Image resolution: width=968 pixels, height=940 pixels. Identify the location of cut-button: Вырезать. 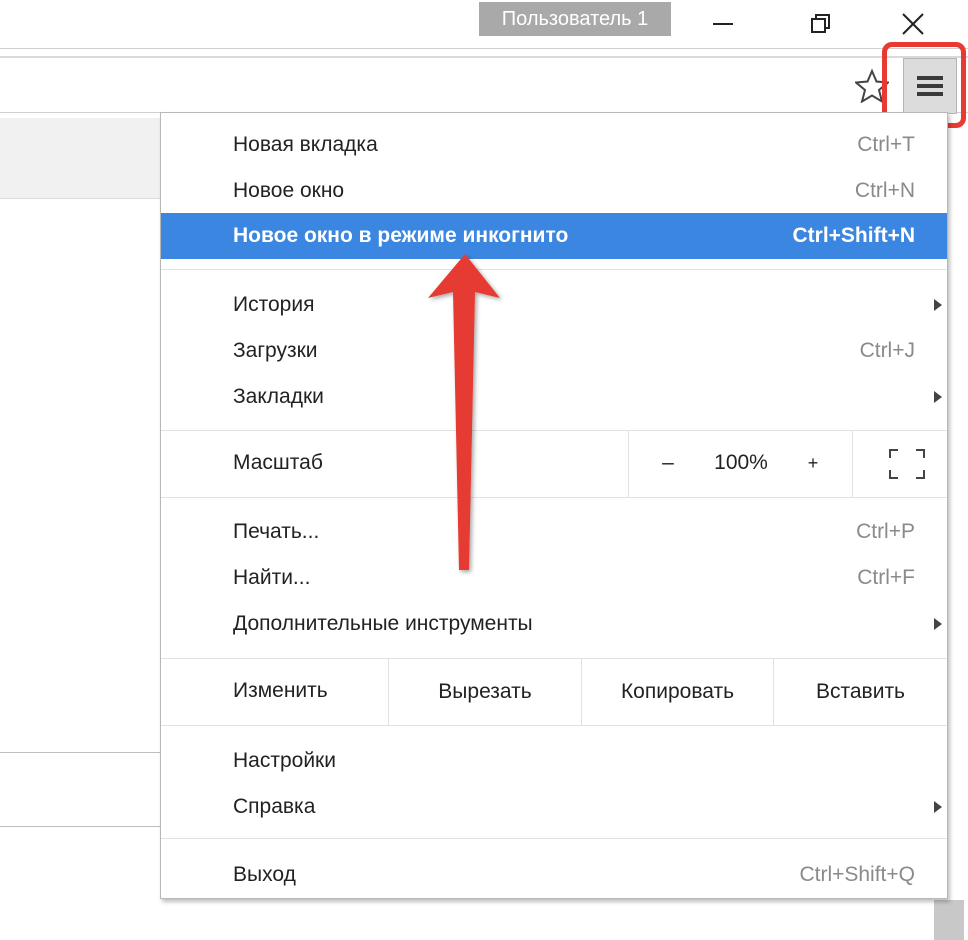
(485, 692).